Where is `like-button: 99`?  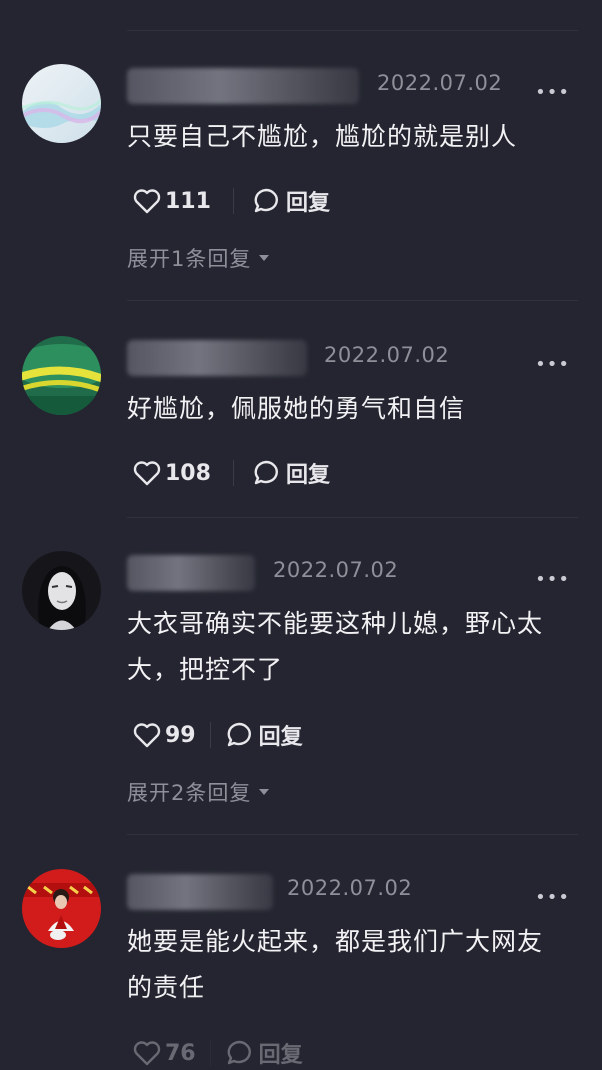 like-button: 99 is located at coordinates (164, 735).